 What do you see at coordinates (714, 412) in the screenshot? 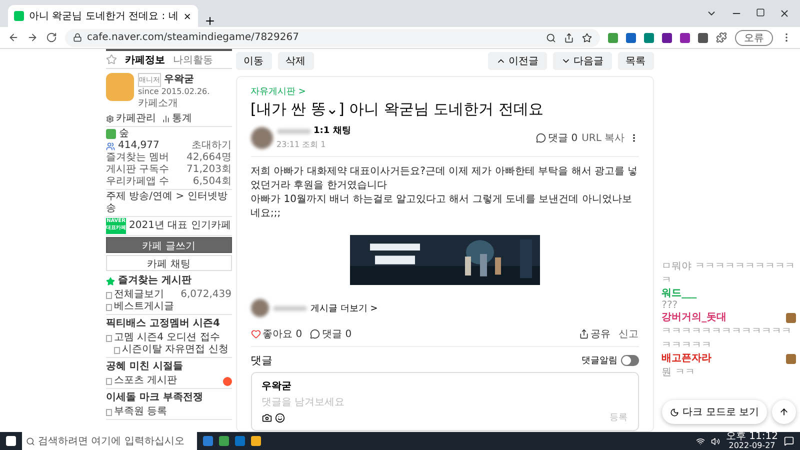
I see `dark-mode-button: 다크 모드로 보기` at bounding box center [714, 412].